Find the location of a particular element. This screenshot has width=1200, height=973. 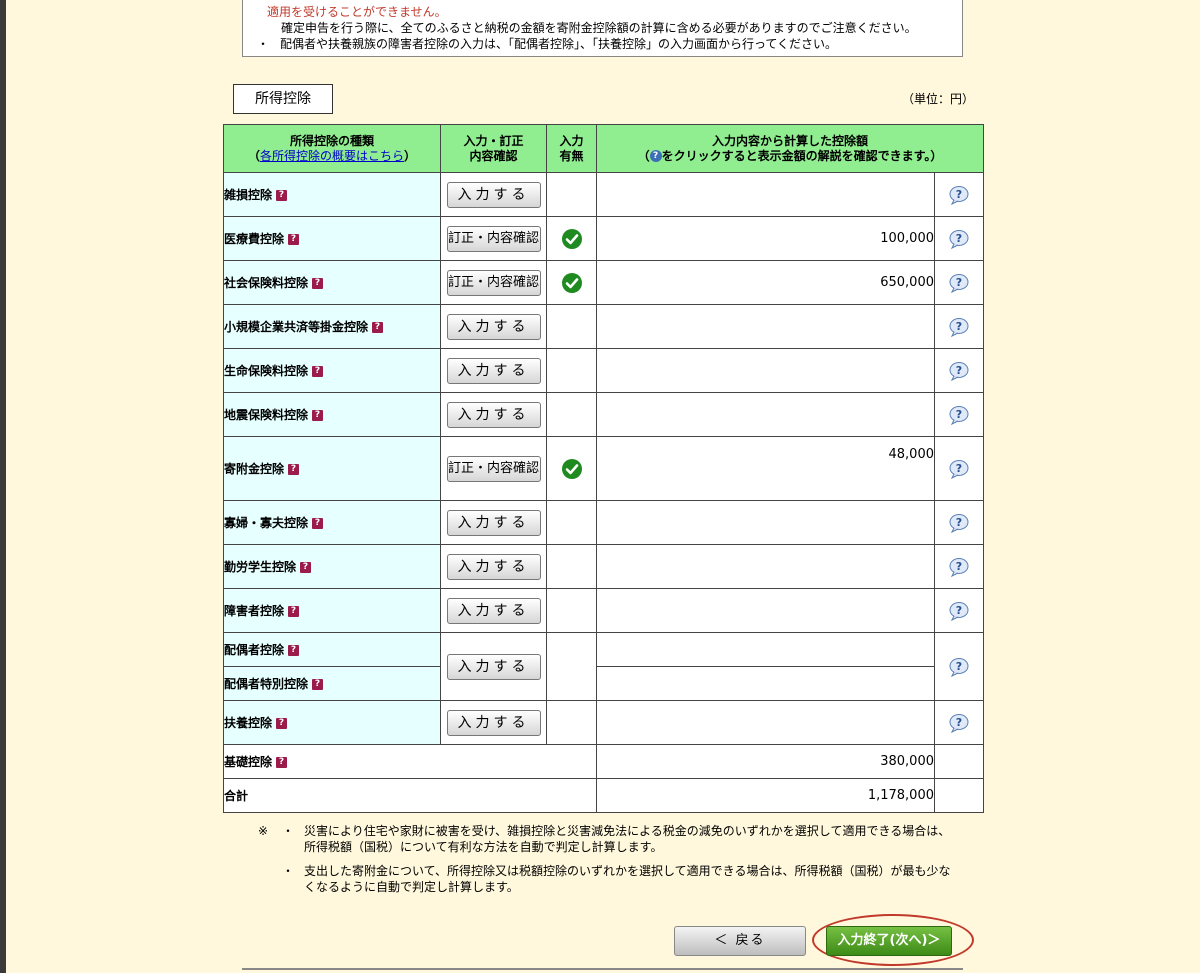

table-row: 生命保険料控除? 入力する? is located at coordinates (604, 370).